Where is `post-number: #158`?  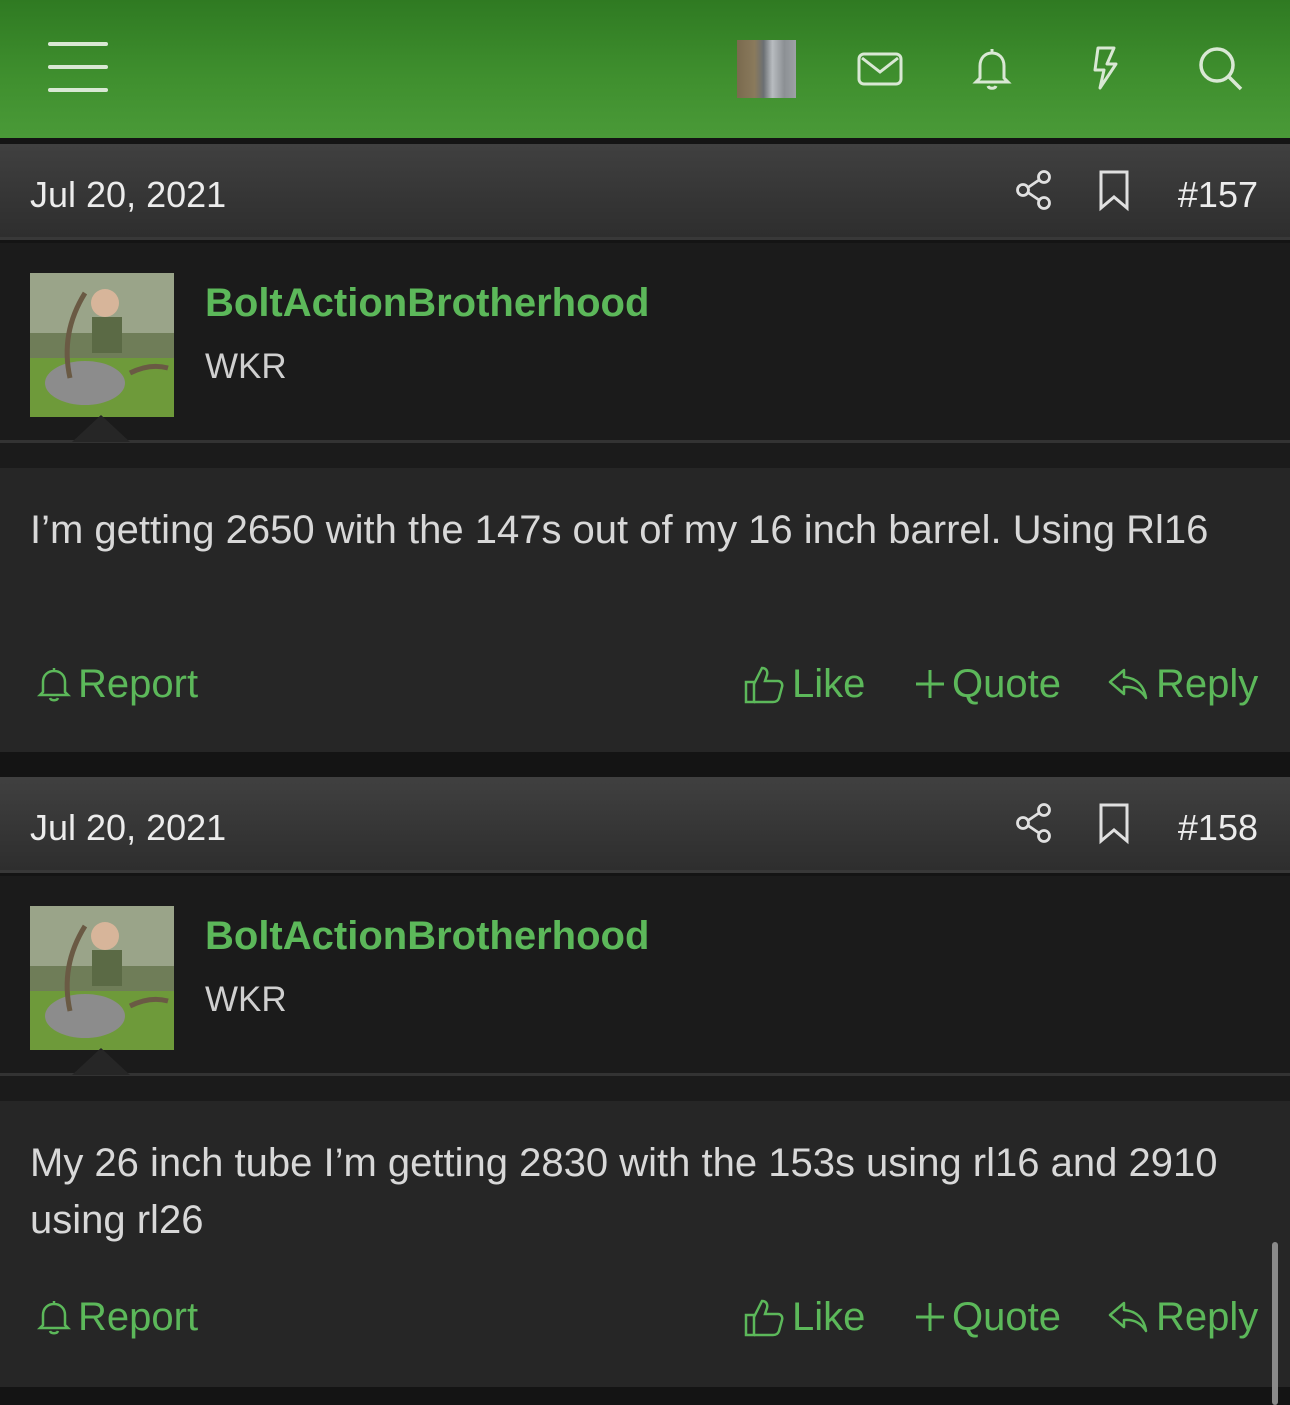
post-number: #158 is located at coordinates (1218, 828).